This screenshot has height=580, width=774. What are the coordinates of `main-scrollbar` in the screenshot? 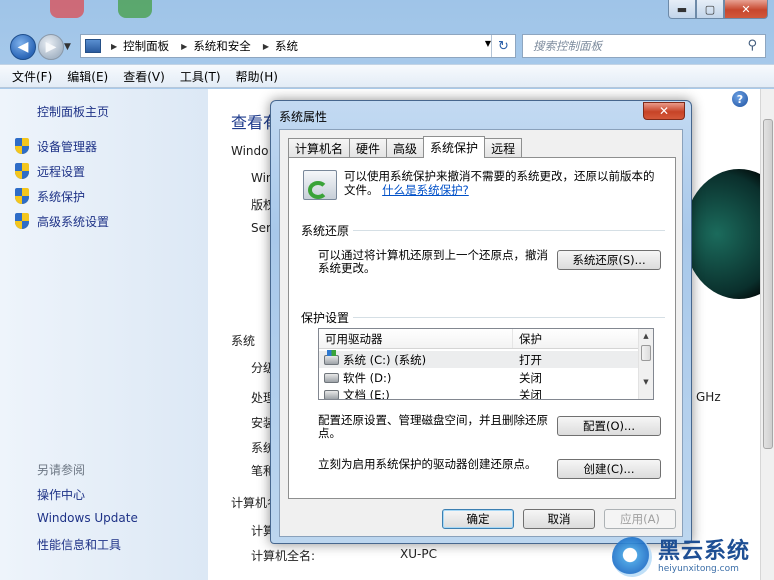 It's located at (767, 334).